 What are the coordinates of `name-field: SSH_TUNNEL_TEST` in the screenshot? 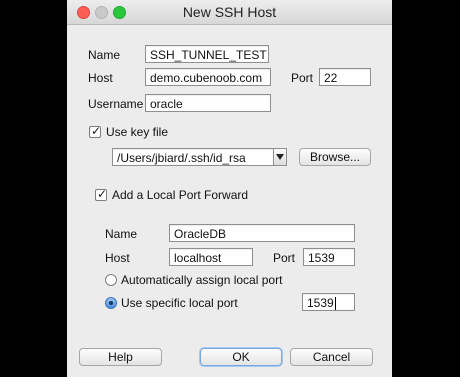 It's located at (207, 54).